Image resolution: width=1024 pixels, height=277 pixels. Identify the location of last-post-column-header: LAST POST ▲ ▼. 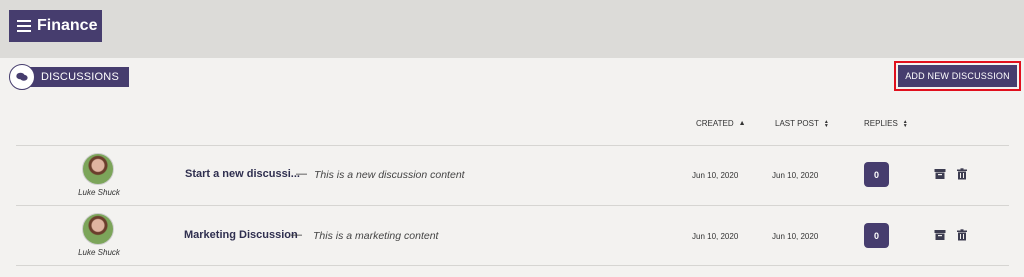
(802, 123).